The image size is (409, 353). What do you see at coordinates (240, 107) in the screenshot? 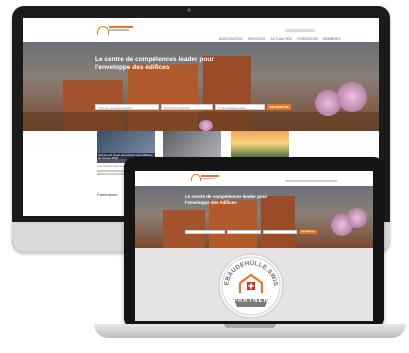
I see `search-field-location: Code postal/Localité` at bounding box center [240, 107].